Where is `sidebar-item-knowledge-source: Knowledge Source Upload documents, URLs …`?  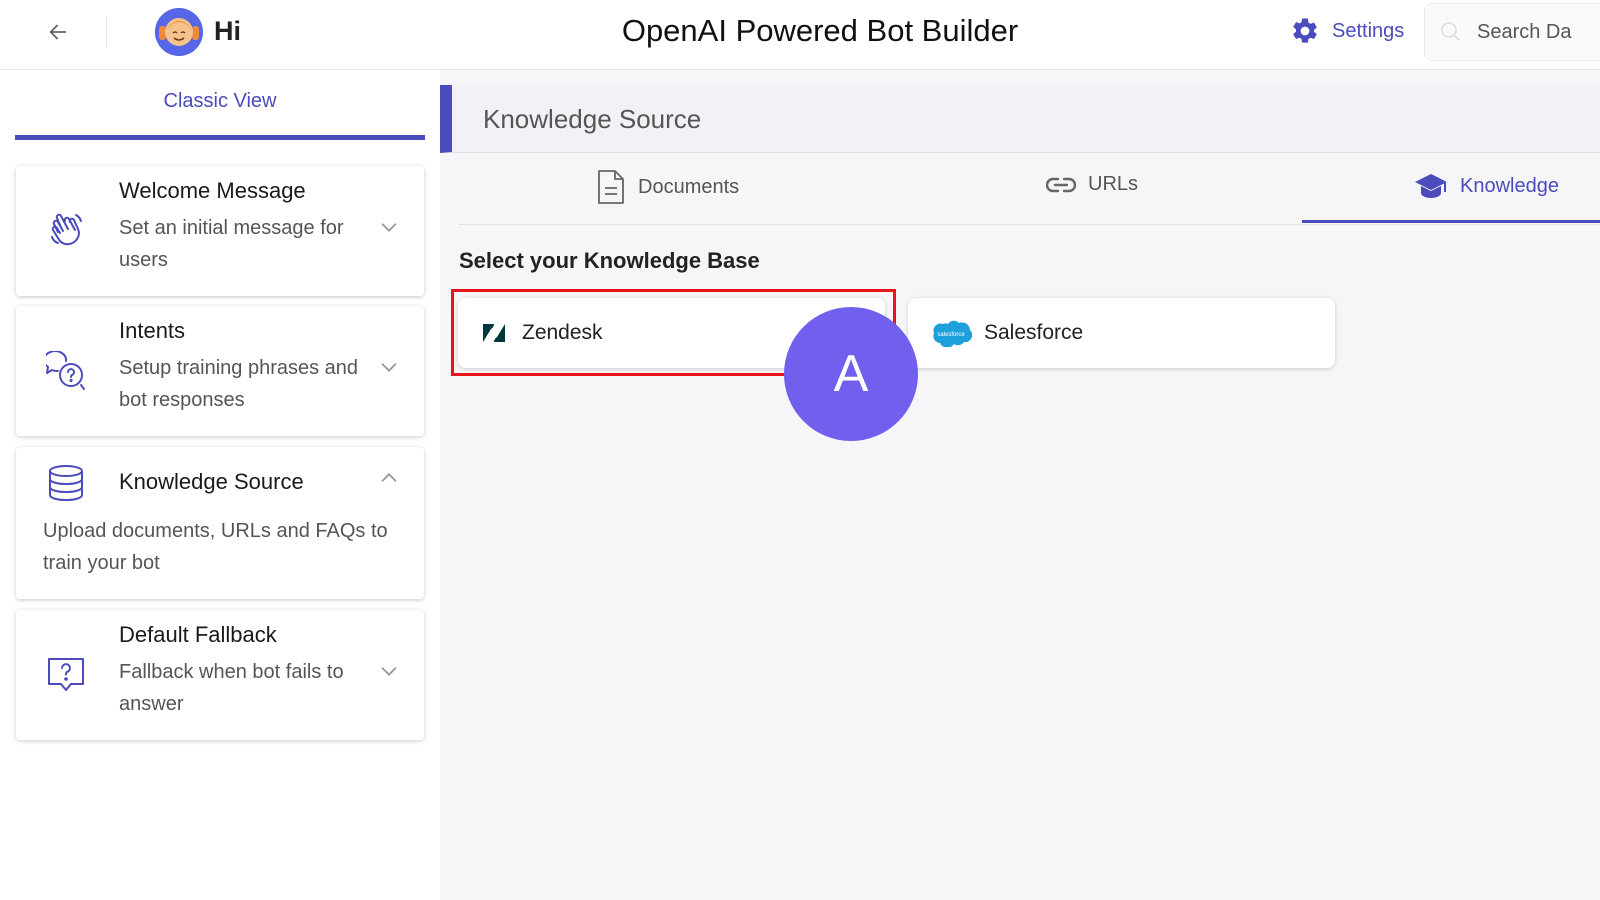
sidebar-item-knowledge-source: Knowledge Source Upload documents, URLs … is located at coordinates (220, 523).